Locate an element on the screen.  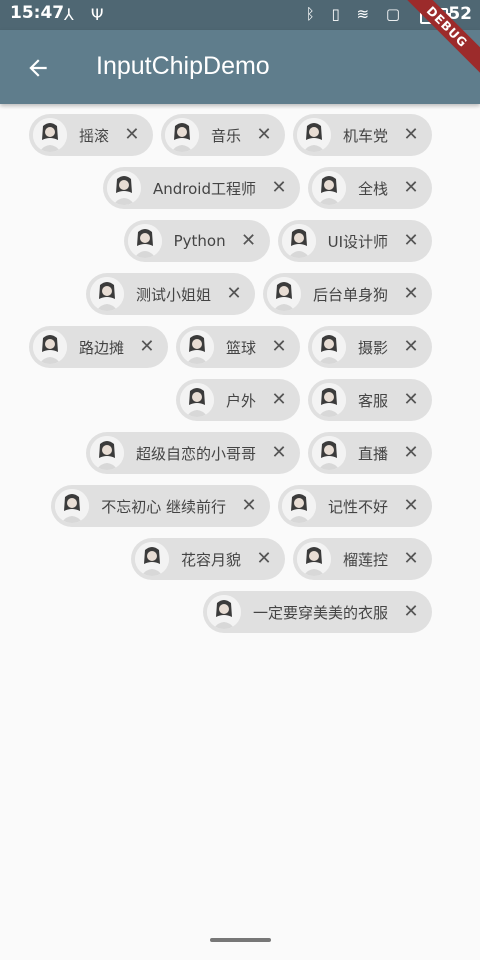
input-chip: Python ✕ is located at coordinates (196, 241).